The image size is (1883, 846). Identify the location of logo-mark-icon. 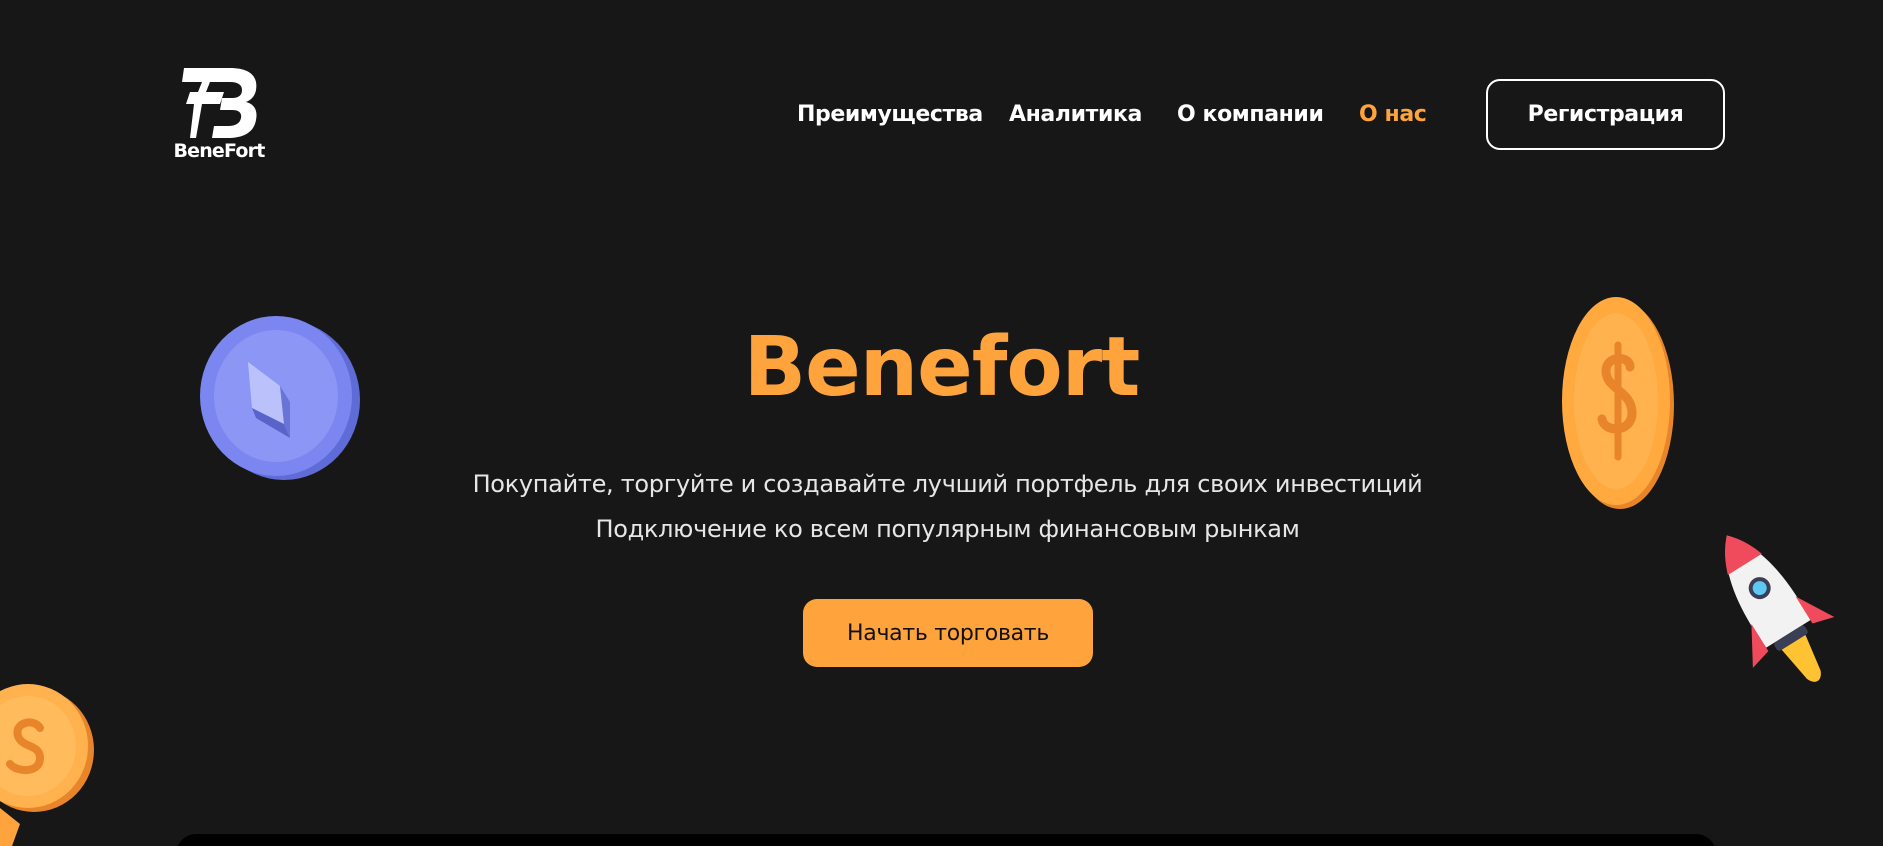
(219, 103).